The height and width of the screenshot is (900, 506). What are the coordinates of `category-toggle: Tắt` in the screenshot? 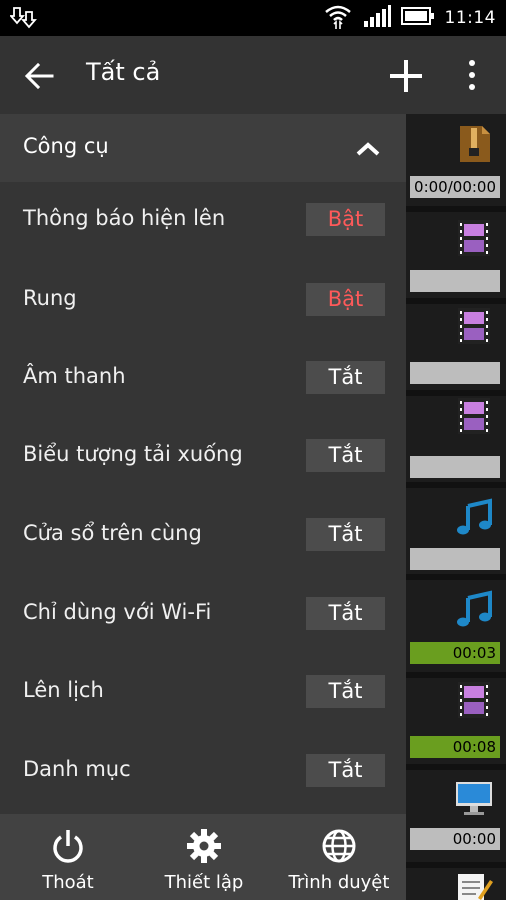 It's located at (345, 770).